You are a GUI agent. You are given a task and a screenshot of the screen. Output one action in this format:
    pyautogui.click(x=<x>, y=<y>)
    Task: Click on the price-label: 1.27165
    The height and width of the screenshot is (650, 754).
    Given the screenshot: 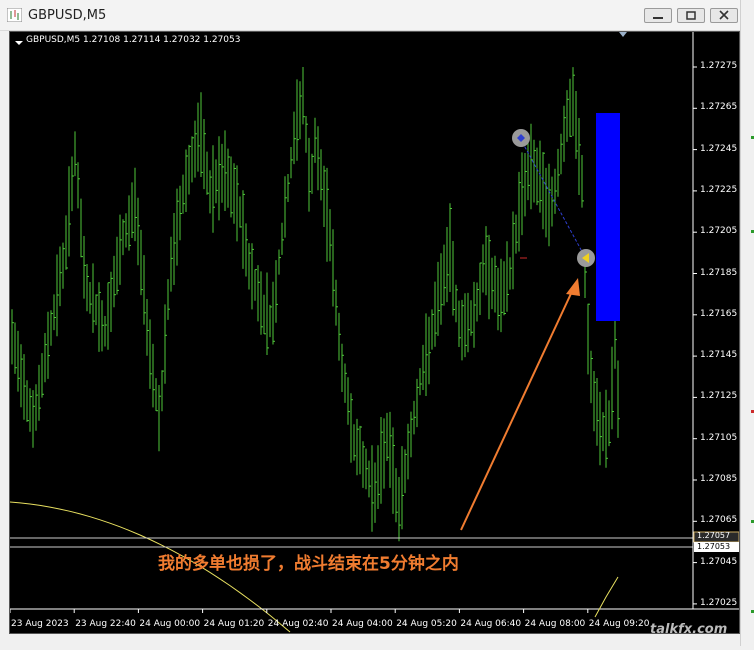 What is the action you would take?
    pyautogui.click(x=719, y=313)
    